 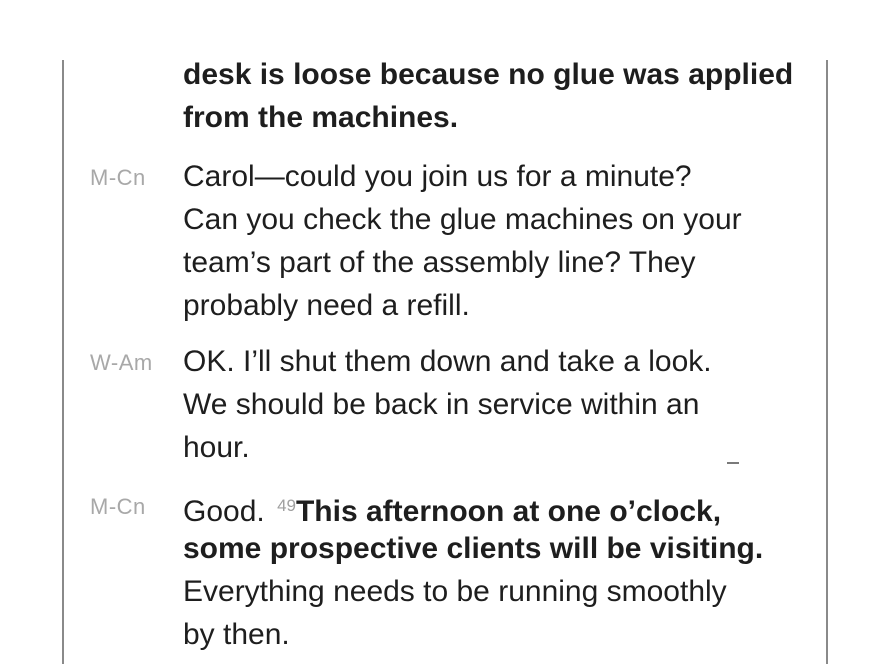 I want to click on text-line: Carol—could you join us for a minute?, so click(x=503, y=176).